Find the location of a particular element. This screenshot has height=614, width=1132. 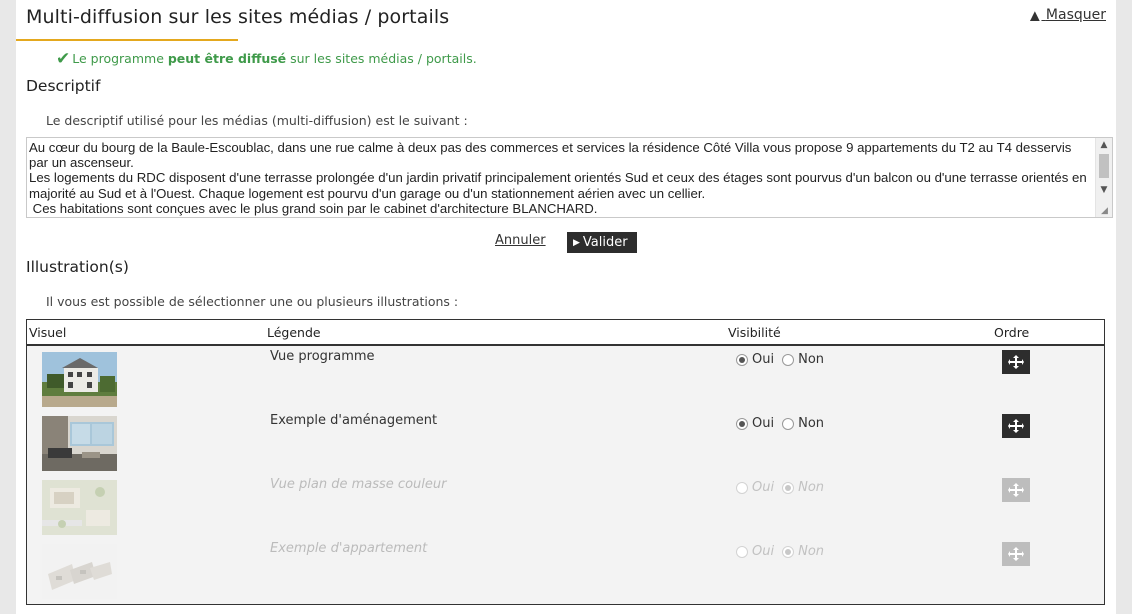

thumbnail-building-exterior is located at coordinates (79, 379).